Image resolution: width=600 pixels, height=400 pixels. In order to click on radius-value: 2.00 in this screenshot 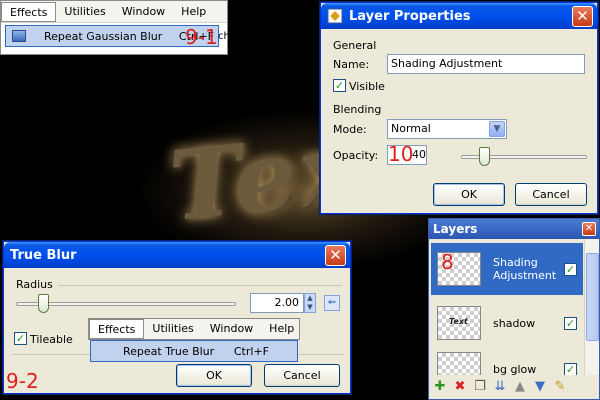, I will do `click(287, 302)`.